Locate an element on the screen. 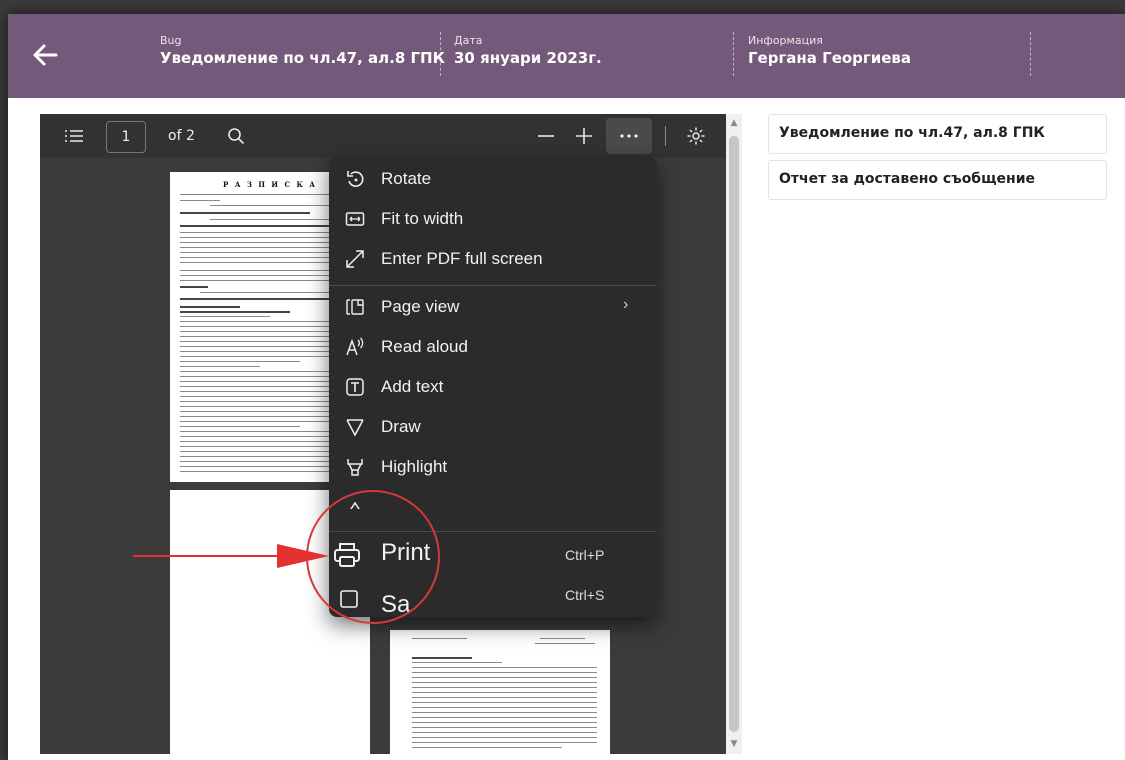 The height and width of the screenshot is (760, 1125). page-view-icon is located at coordinates (355, 307).